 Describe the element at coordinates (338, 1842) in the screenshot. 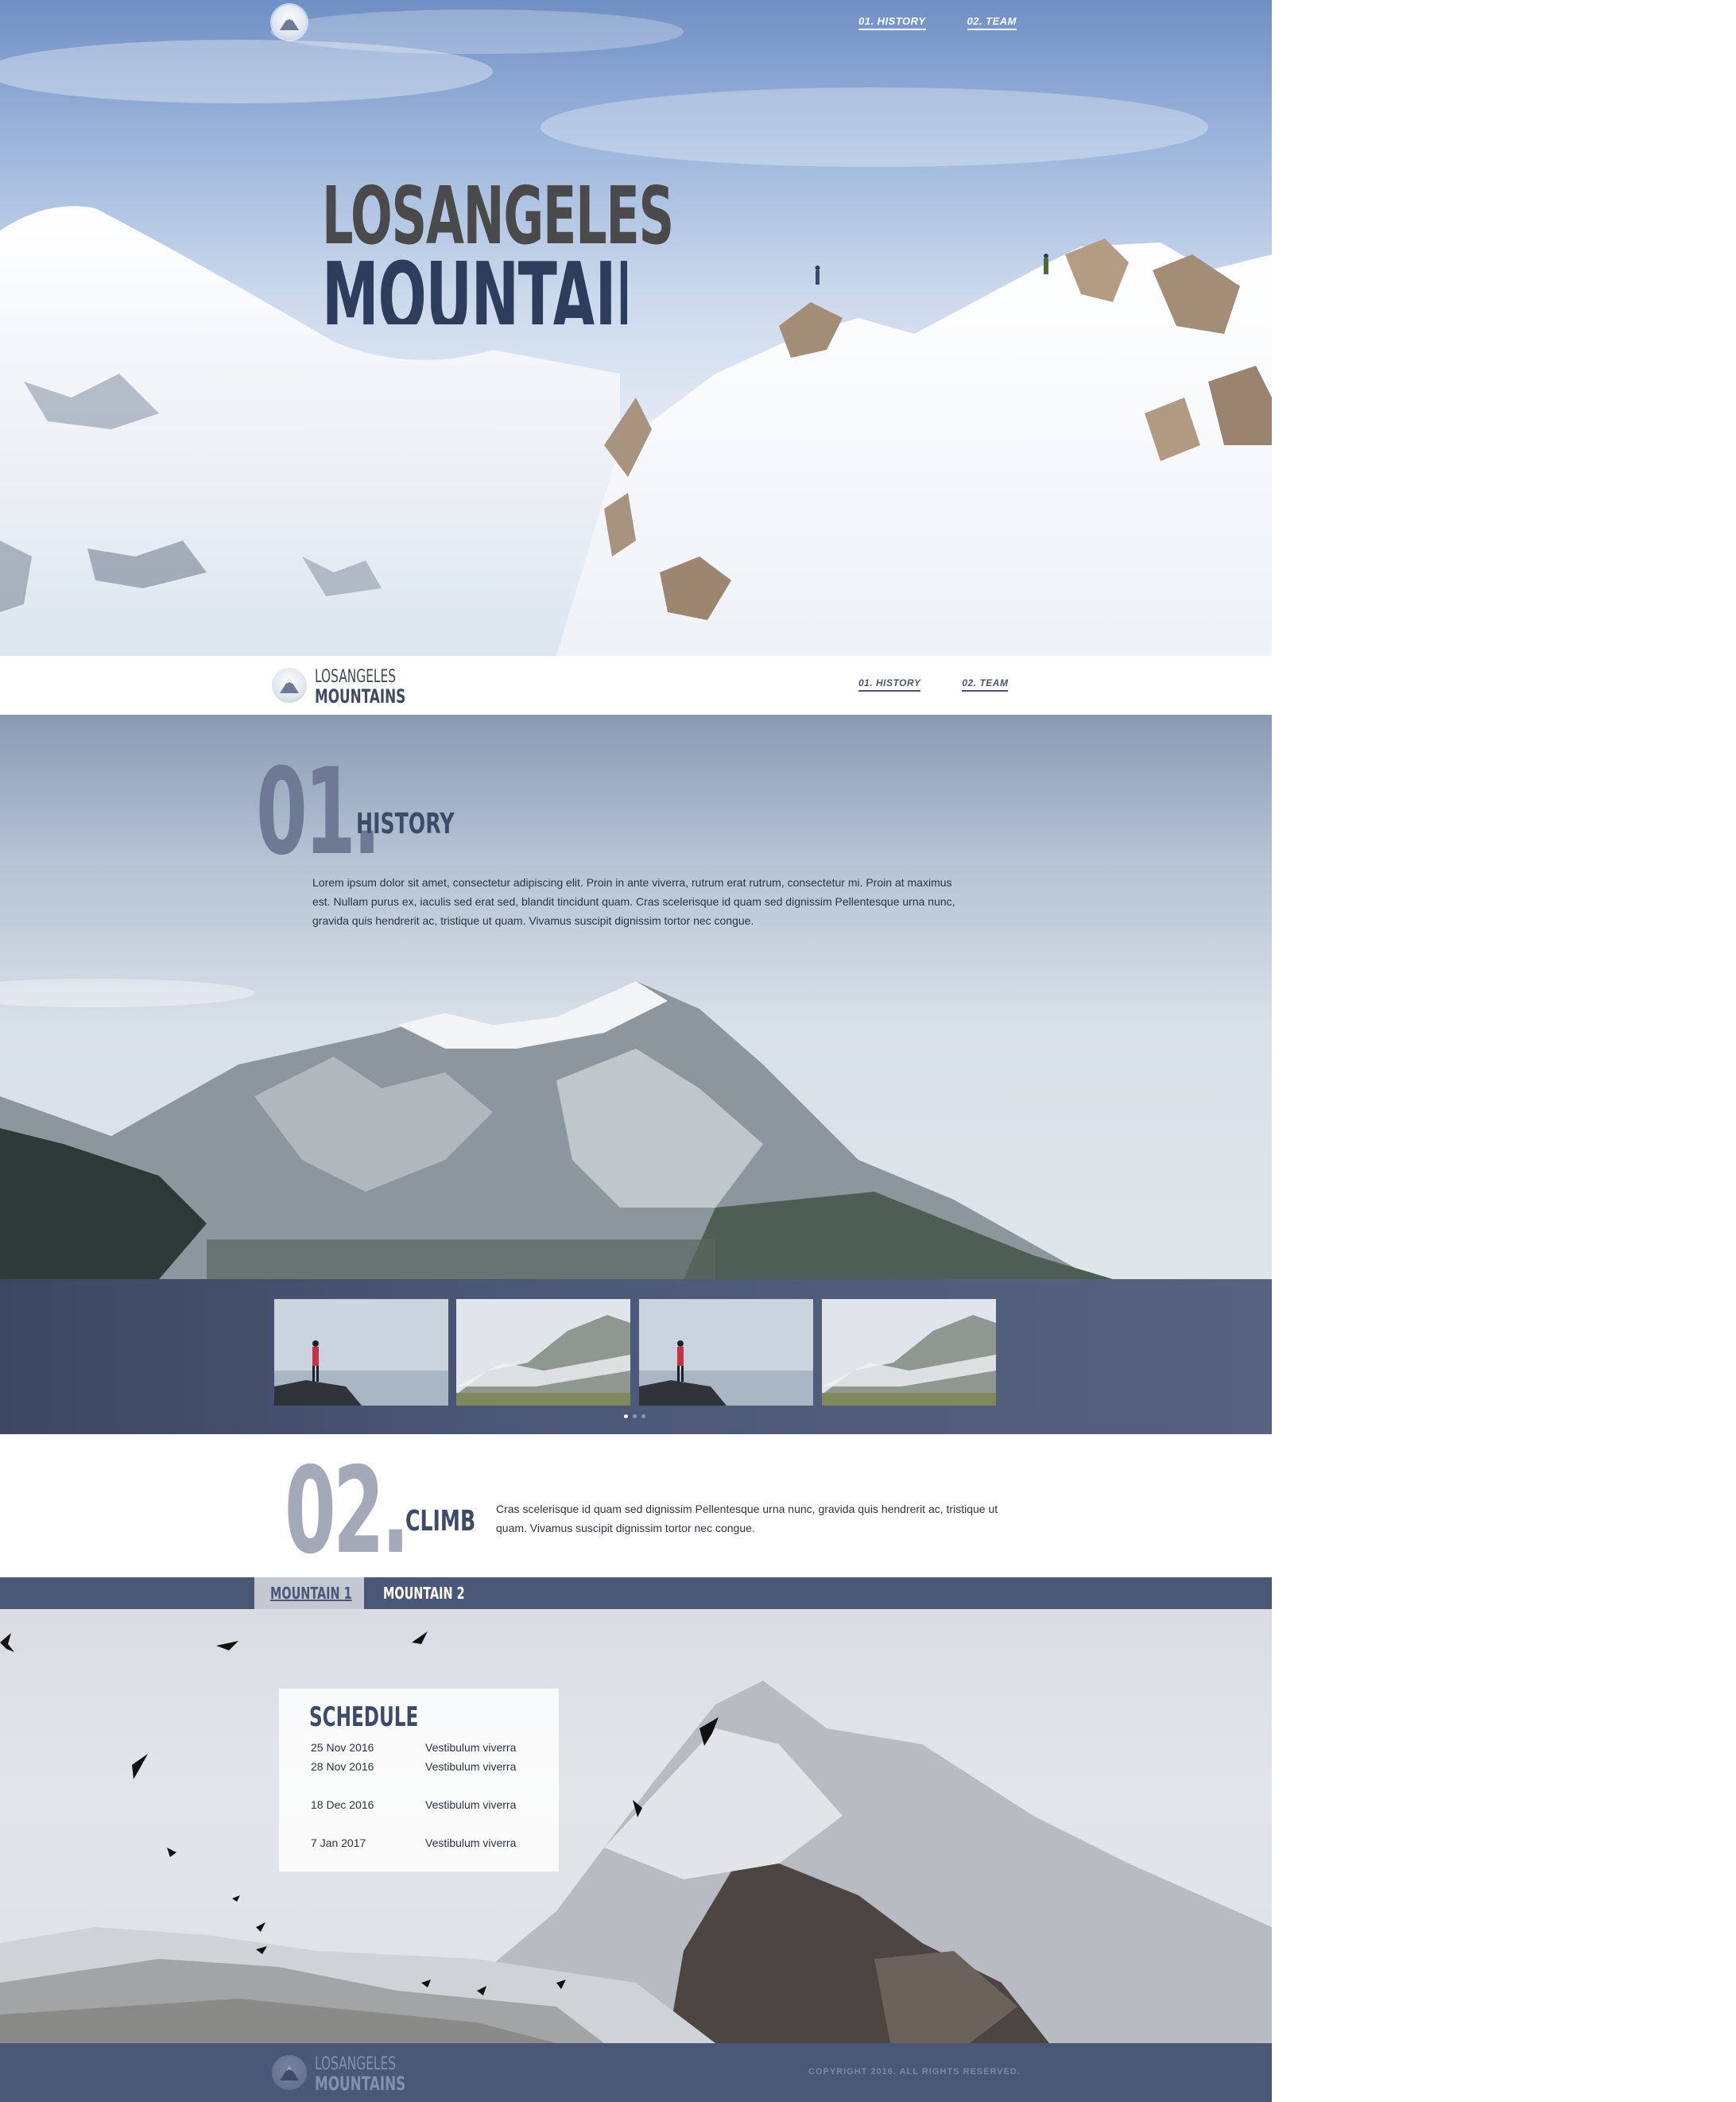

I see `schedule-date: 7 Jan 2017` at that location.